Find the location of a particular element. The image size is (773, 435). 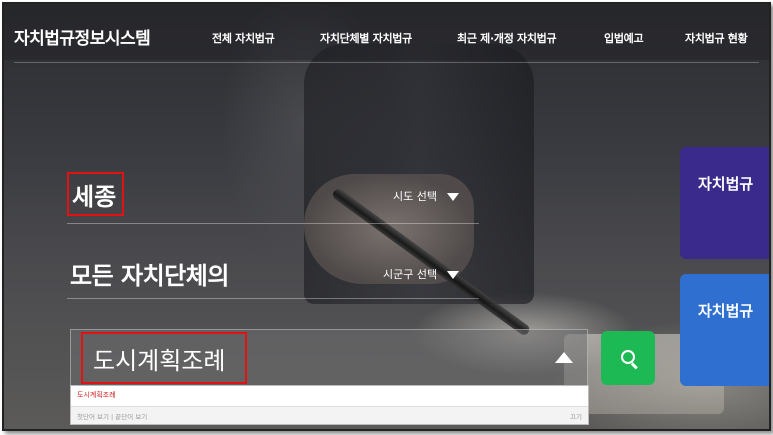

search-icon-handle is located at coordinates (634, 366).